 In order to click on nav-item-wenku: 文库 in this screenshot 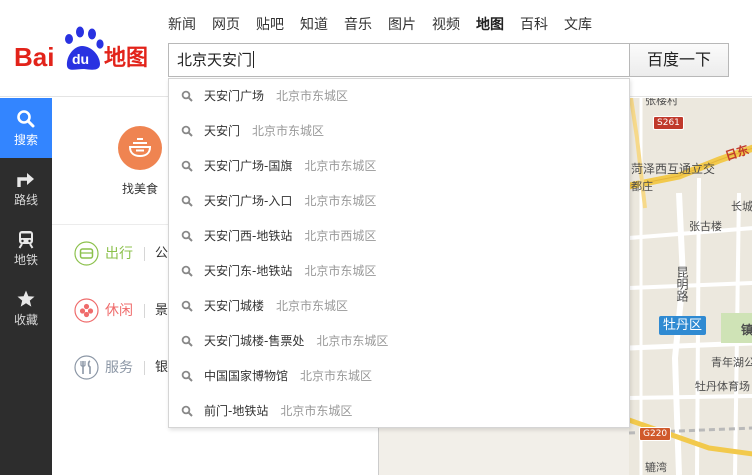, I will do `click(578, 25)`.